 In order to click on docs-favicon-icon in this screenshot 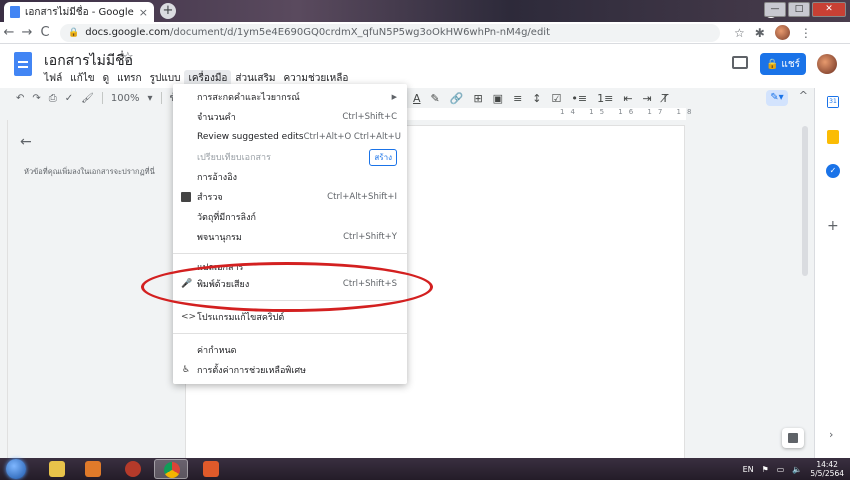, I will do `click(15, 12)`.